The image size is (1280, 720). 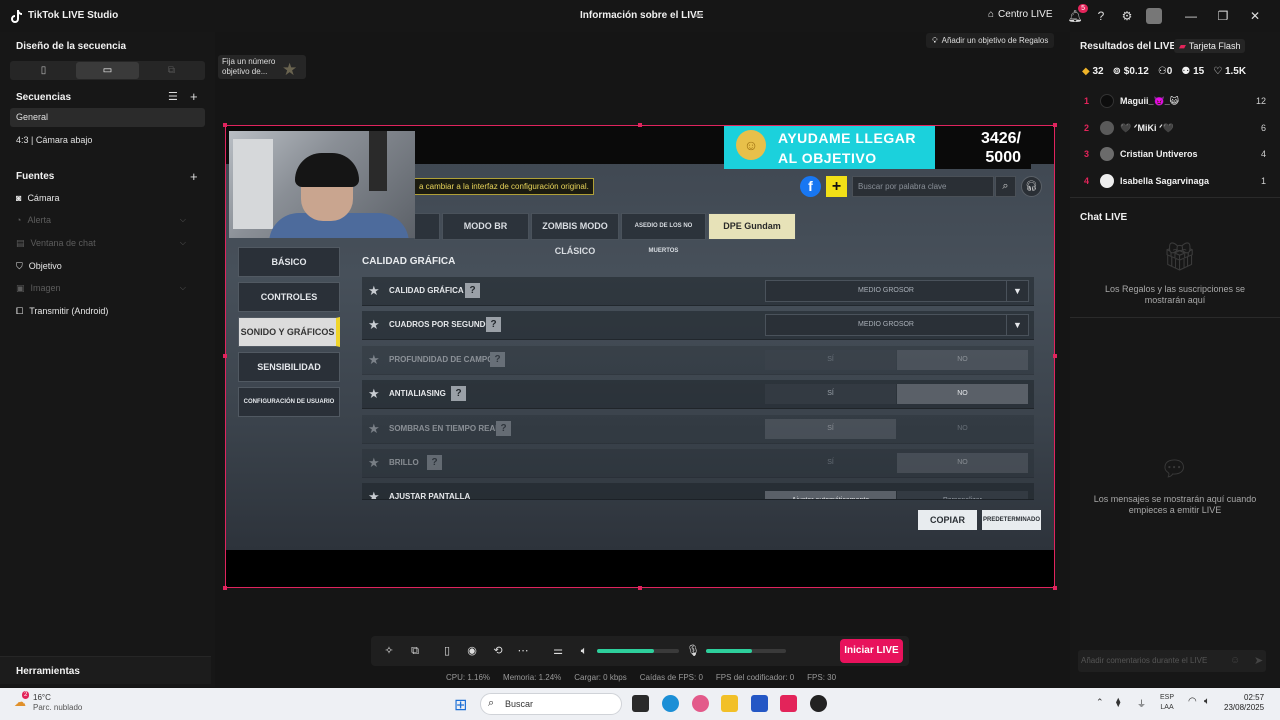 What do you see at coordinates (1017, 325) in the screenshot?
I see `triangle-down-icon: ▼` at bounding box center [1017, 325].